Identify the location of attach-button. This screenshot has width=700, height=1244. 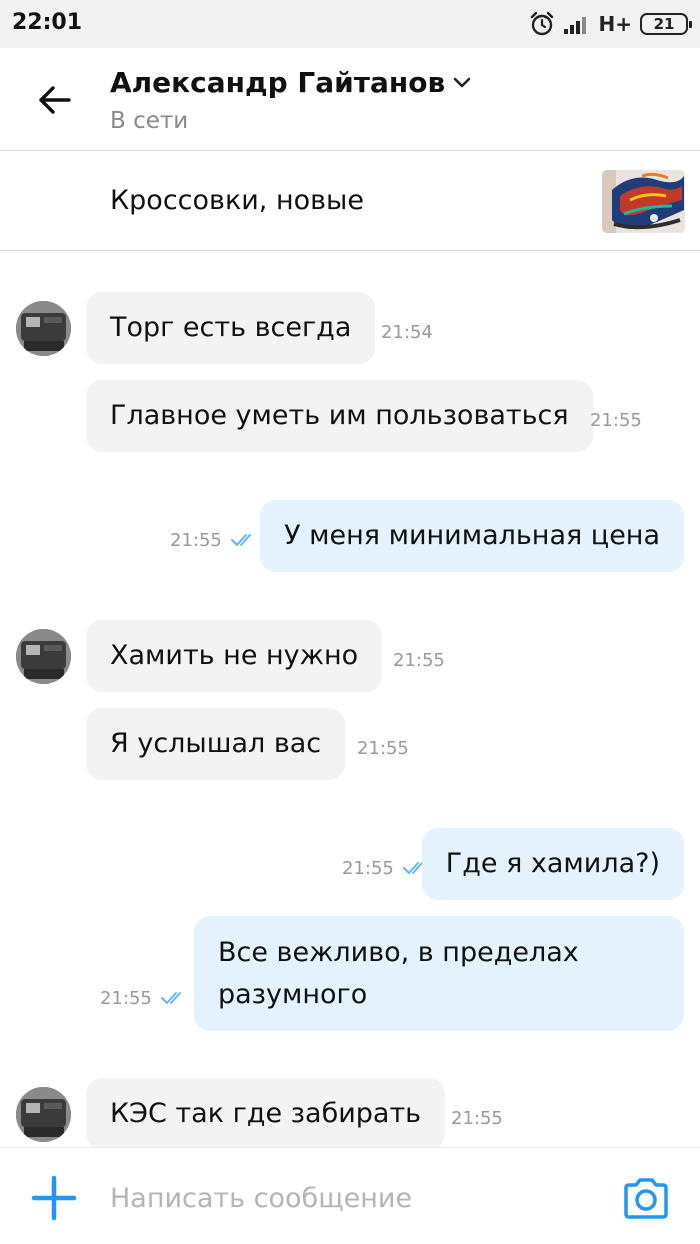
(54, 1198).